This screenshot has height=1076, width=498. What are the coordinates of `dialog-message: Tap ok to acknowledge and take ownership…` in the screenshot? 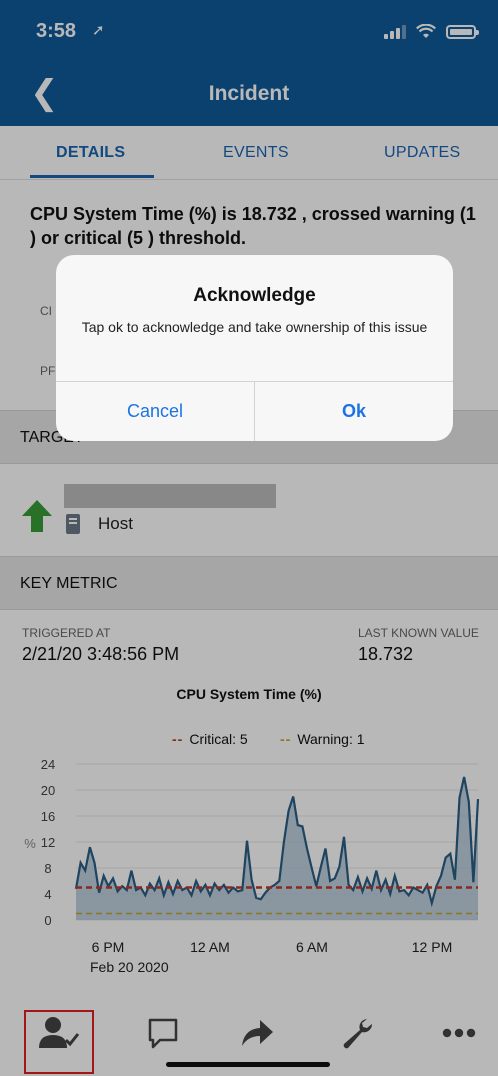 It's located at (254, 327).